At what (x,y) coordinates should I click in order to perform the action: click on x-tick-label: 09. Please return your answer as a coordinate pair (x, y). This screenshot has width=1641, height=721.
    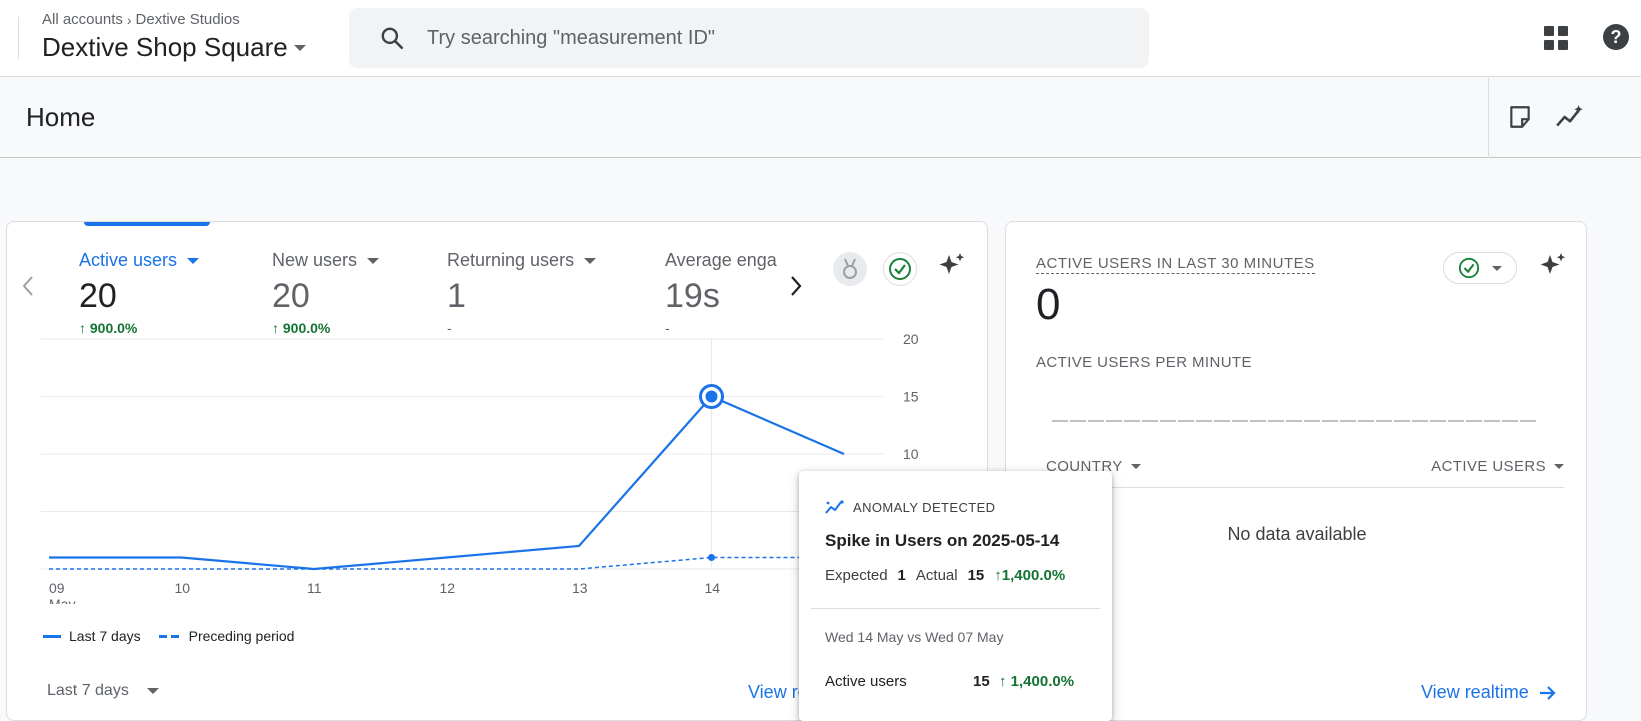
    Looking at the image, I should click on (57, 588).